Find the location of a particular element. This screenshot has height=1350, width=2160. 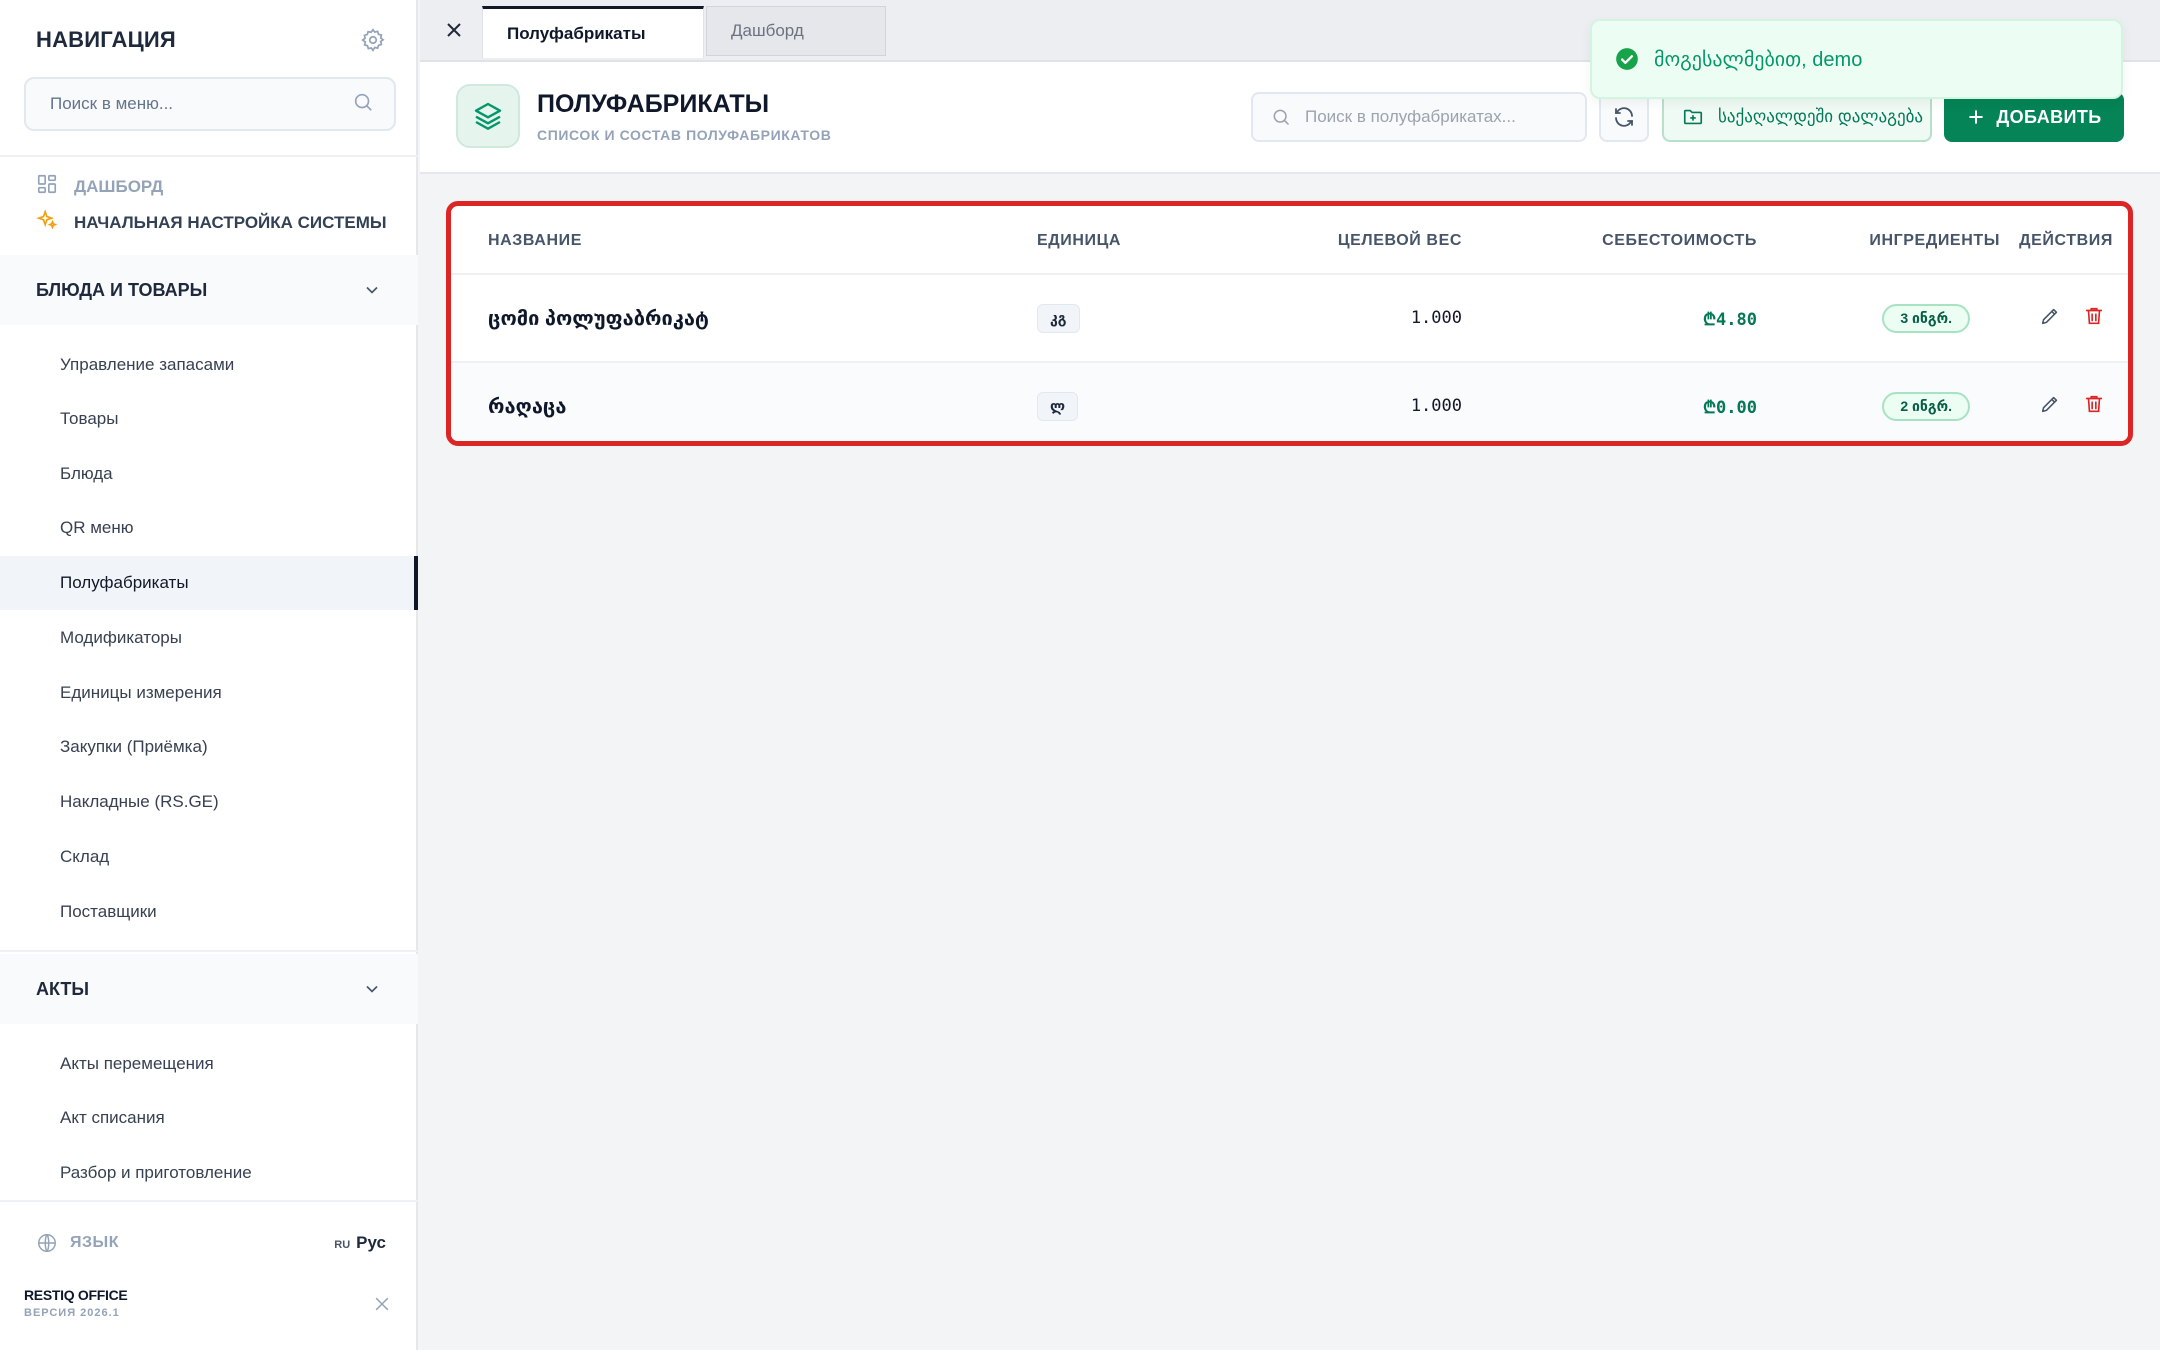

welcome-toast: მოგესალმებით, demo is located at coordinates (1856, 59).